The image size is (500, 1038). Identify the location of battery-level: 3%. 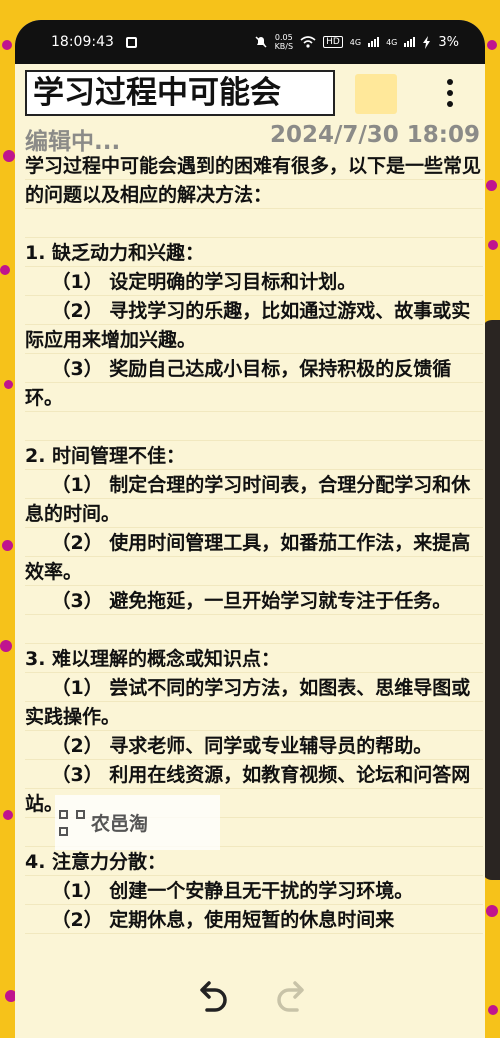
(448, 42).